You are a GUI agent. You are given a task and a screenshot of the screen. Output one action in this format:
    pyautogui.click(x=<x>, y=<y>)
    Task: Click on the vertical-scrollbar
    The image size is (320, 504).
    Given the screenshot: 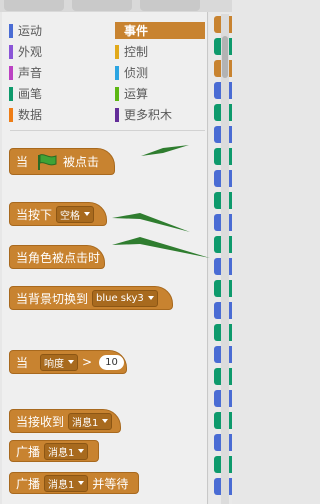 What is the action you would take?
    pyautogui.click(x=225, y=259)
    